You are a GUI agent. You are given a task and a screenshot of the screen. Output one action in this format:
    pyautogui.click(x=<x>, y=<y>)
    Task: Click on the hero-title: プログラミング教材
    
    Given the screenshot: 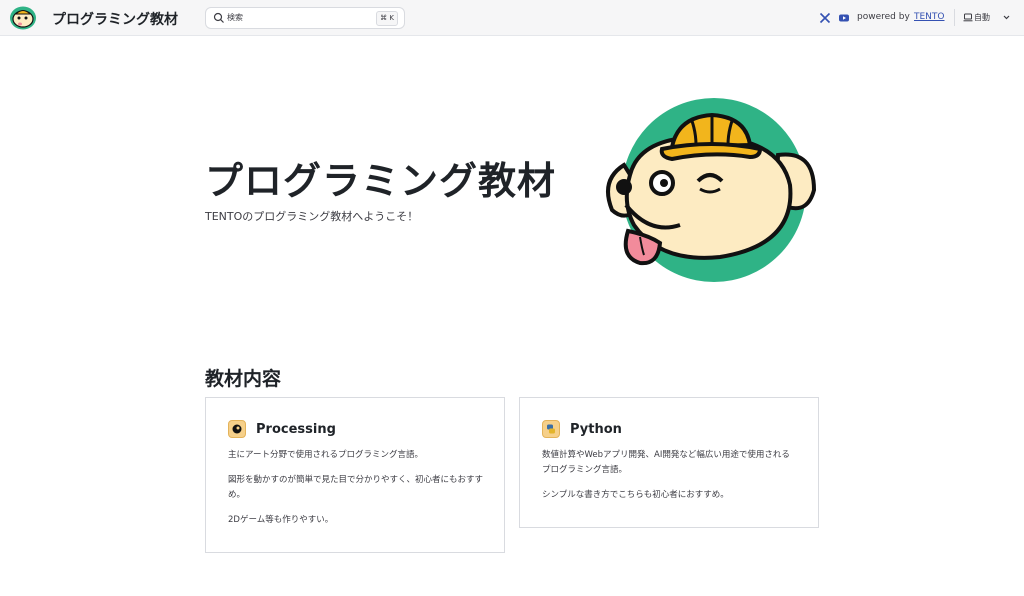 What is the action you would take?
    pyautogui.click(x=381, y=181)
    